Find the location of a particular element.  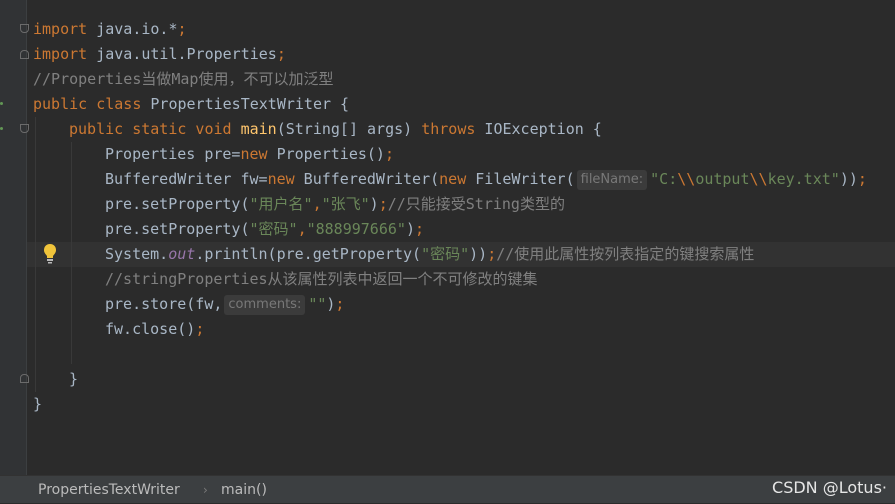

string-token: "C: is located at coordinates (664, 179).